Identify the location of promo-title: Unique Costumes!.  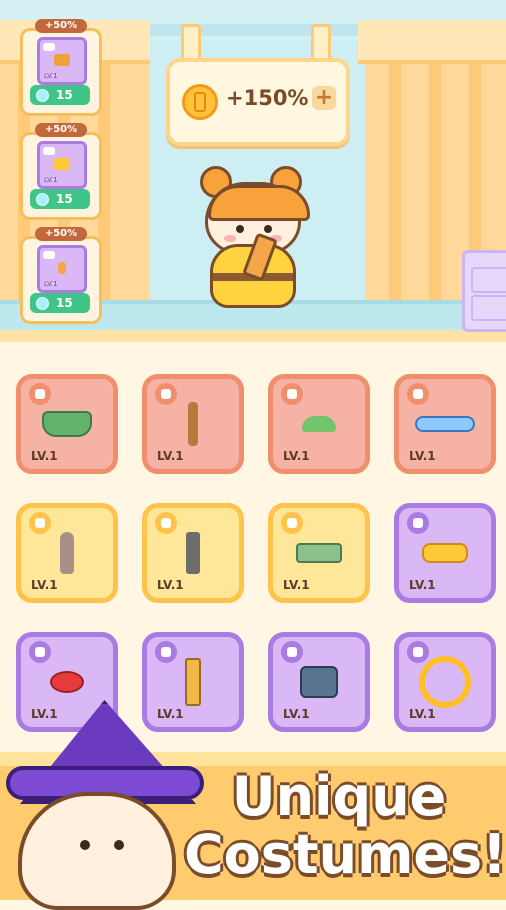
(345, 825).